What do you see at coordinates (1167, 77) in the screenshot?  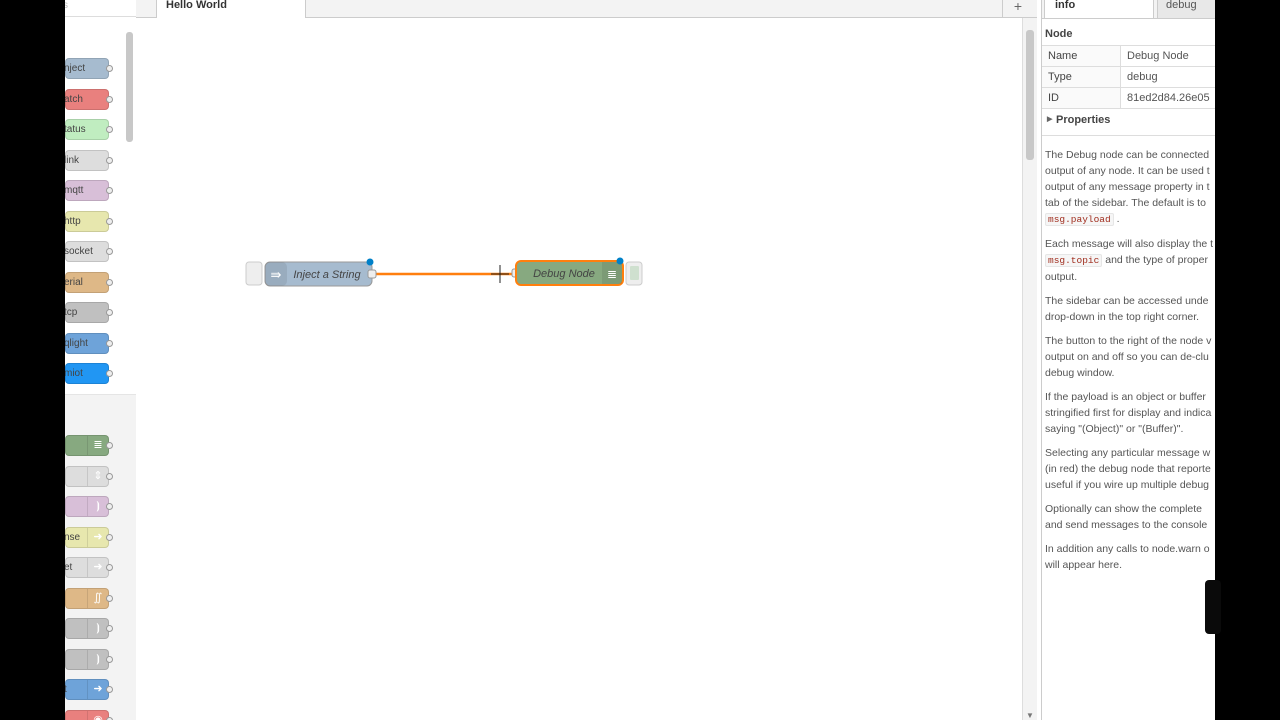 I see `row-value: debug` at bounding box center [1167, 77].